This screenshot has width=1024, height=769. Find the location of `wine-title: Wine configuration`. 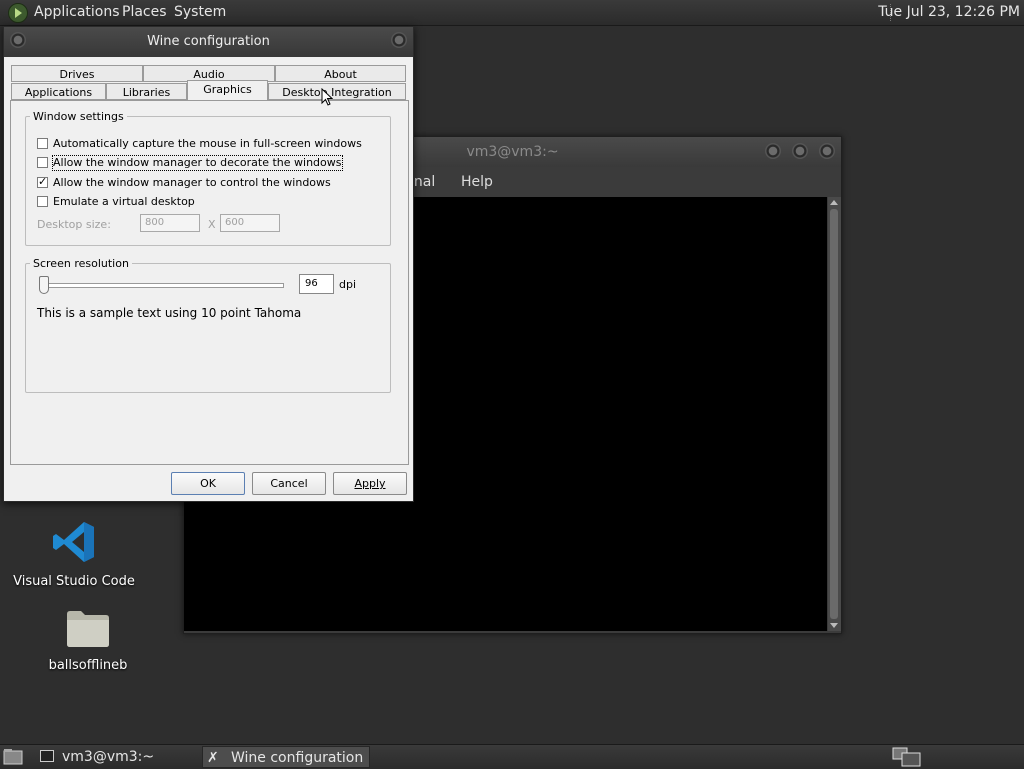

wine-title: Wine configuration is located at coordinates (208, 41).